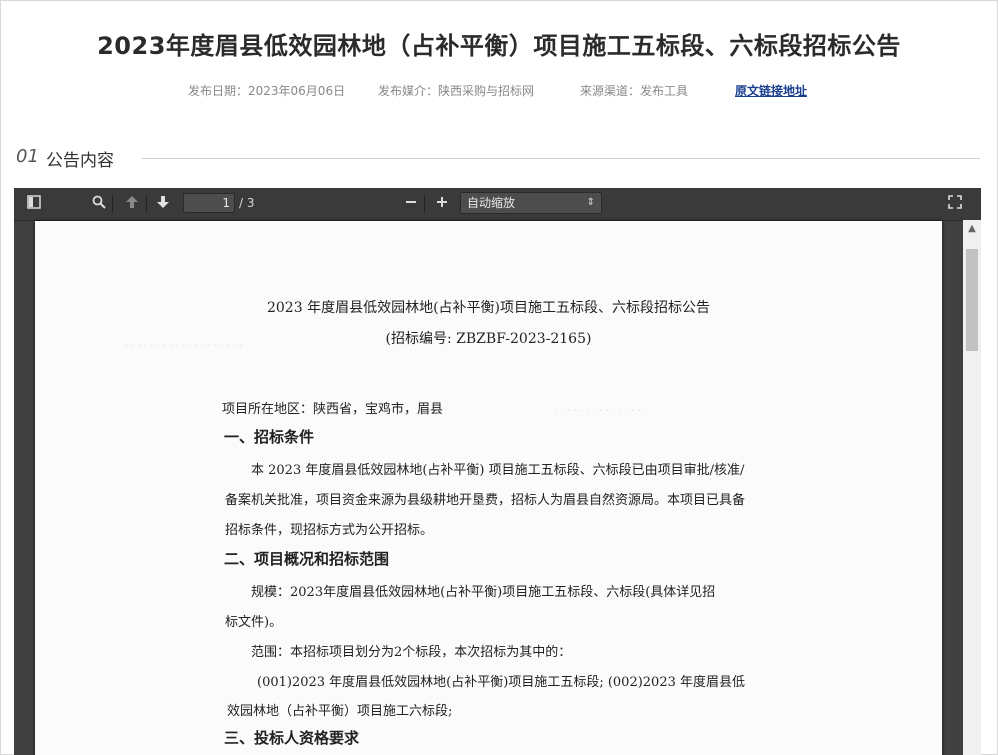 This screenshot has width=998, height=755. Describe the element at coordinates (634, 91) in the screenshot. I see `source-channel: 来源渠道：发布工具` at that location.